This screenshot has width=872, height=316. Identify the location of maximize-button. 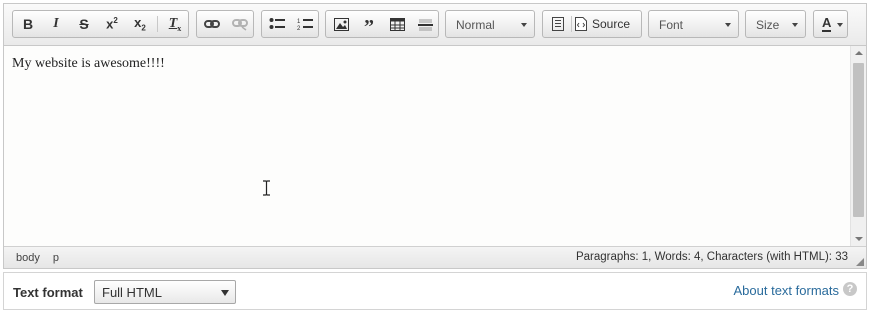
(558, 24).